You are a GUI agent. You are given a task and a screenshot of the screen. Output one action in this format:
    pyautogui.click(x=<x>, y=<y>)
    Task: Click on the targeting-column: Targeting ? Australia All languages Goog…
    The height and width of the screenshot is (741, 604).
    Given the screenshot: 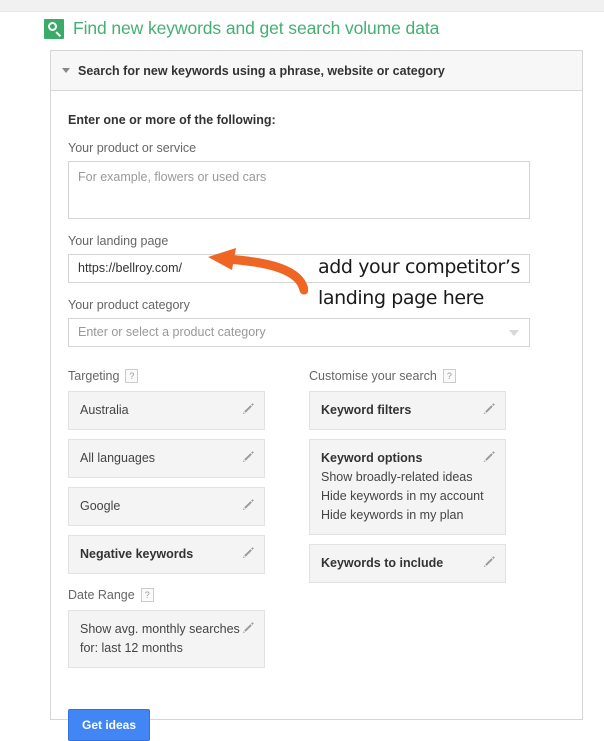 What is the action you would take?
    pyautogui.click(x=166, y=523)
    